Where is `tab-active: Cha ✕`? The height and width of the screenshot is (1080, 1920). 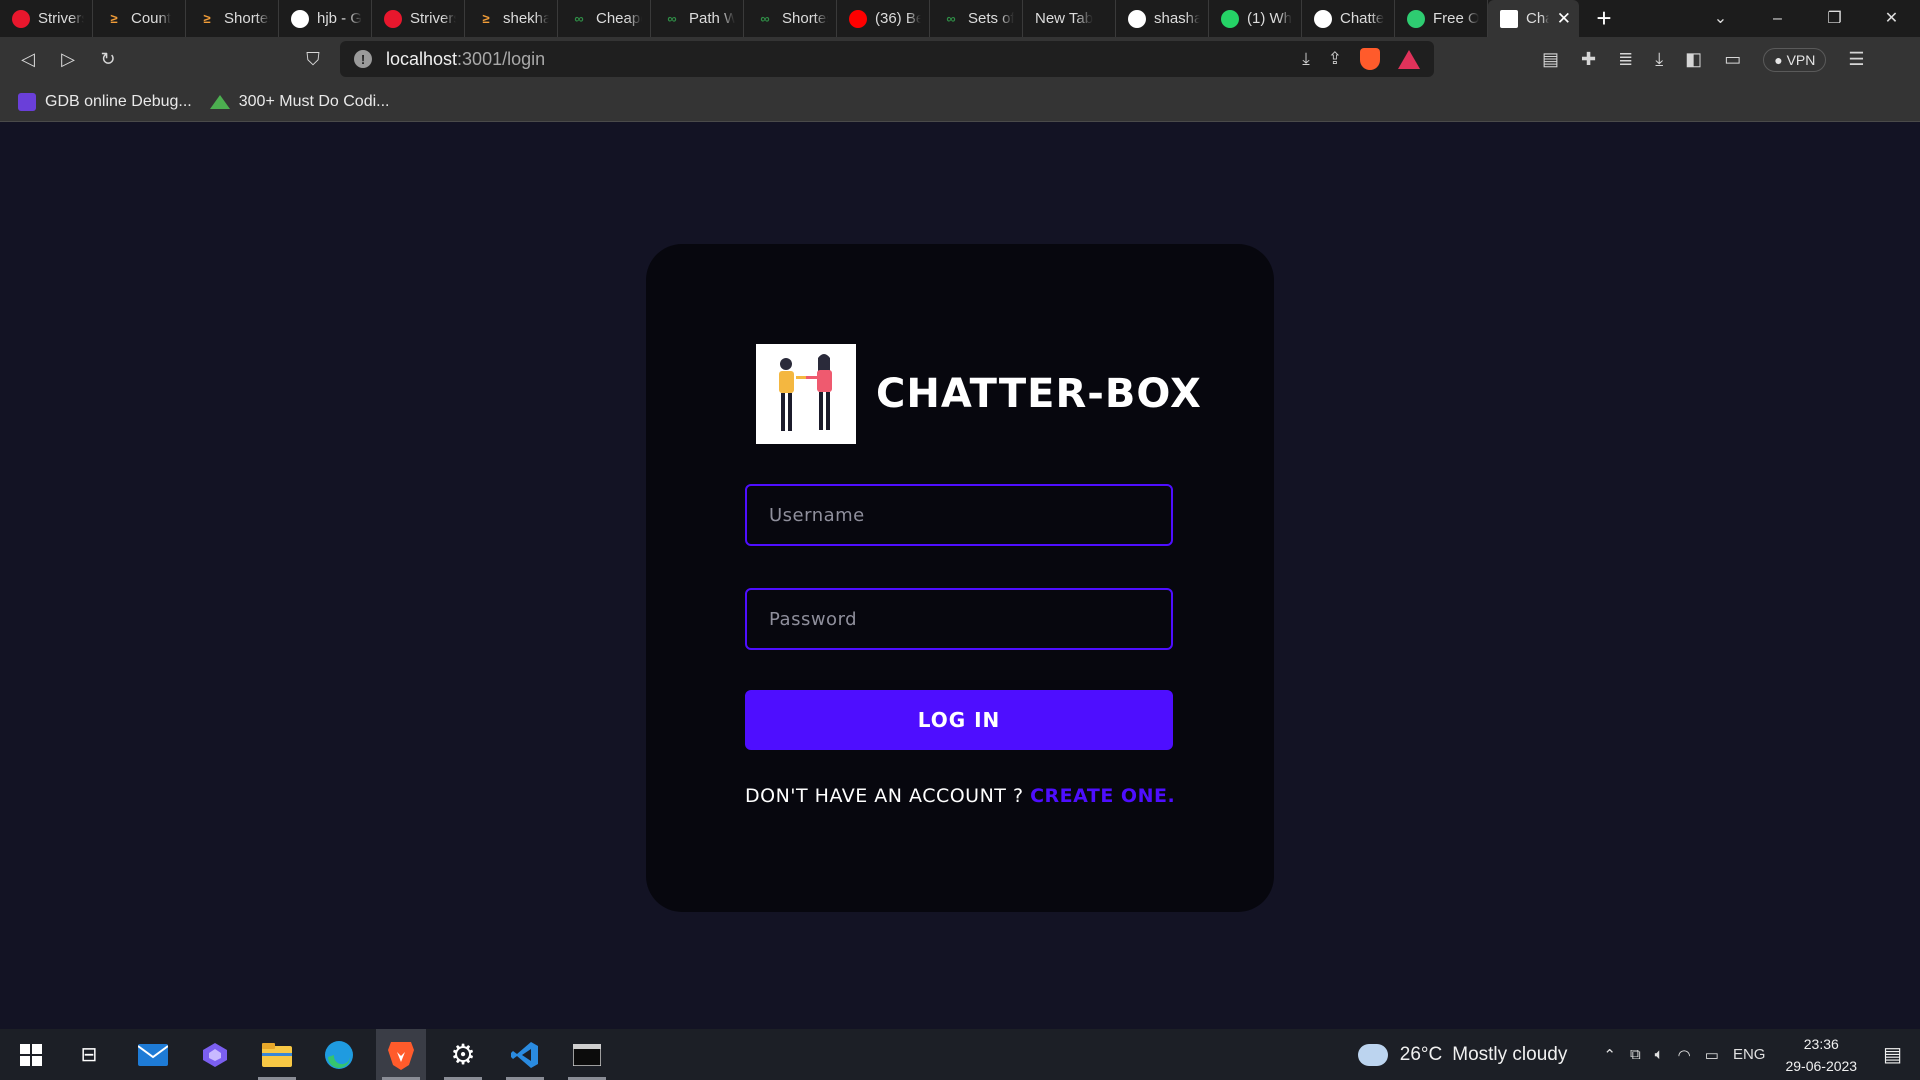 tab-active: Cha ✕ is located at coordinates (1533, 18).